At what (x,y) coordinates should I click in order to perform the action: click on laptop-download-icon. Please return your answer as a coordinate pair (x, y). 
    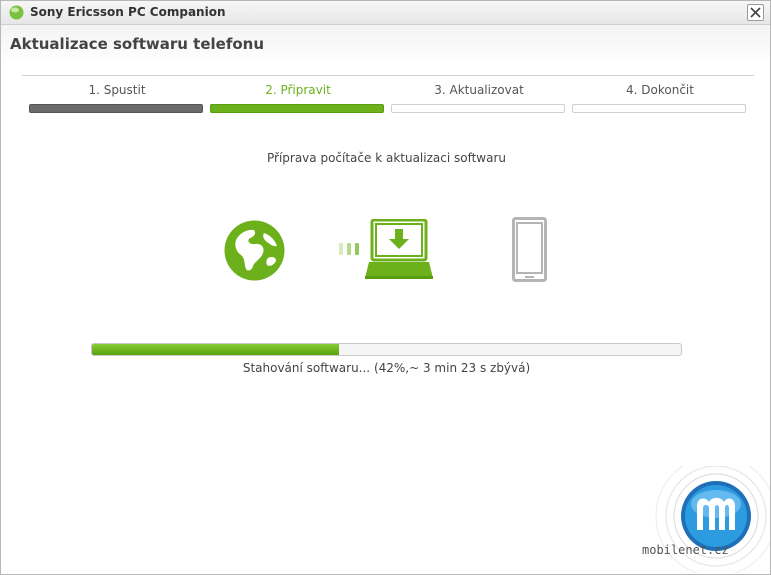
    Looking at the image, I should click on (399, 249).